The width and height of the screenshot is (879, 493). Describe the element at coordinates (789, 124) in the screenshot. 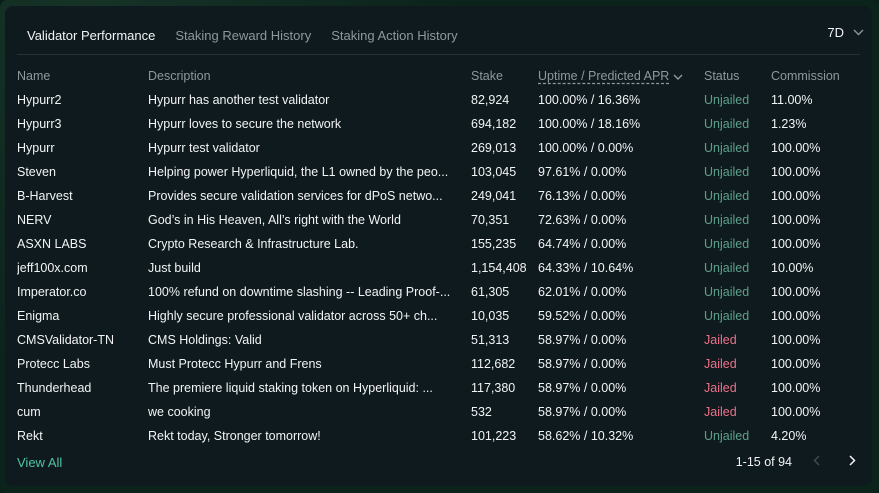

I see `cell-commission: 1.23%` at that location.